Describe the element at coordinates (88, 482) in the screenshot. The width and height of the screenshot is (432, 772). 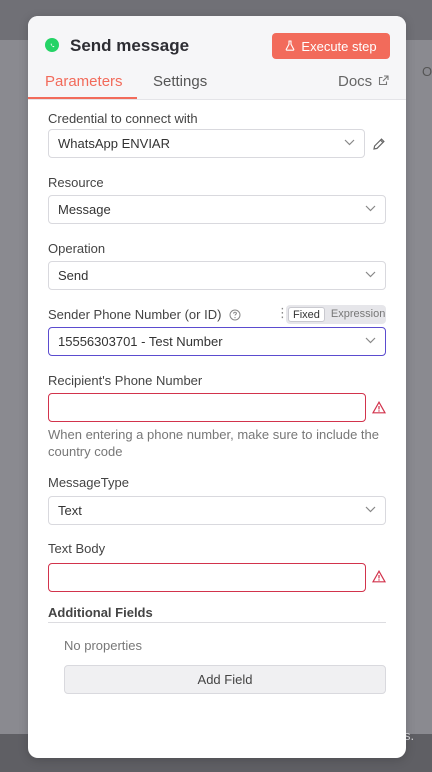
I see `message-type-label: MessageType` at that location.